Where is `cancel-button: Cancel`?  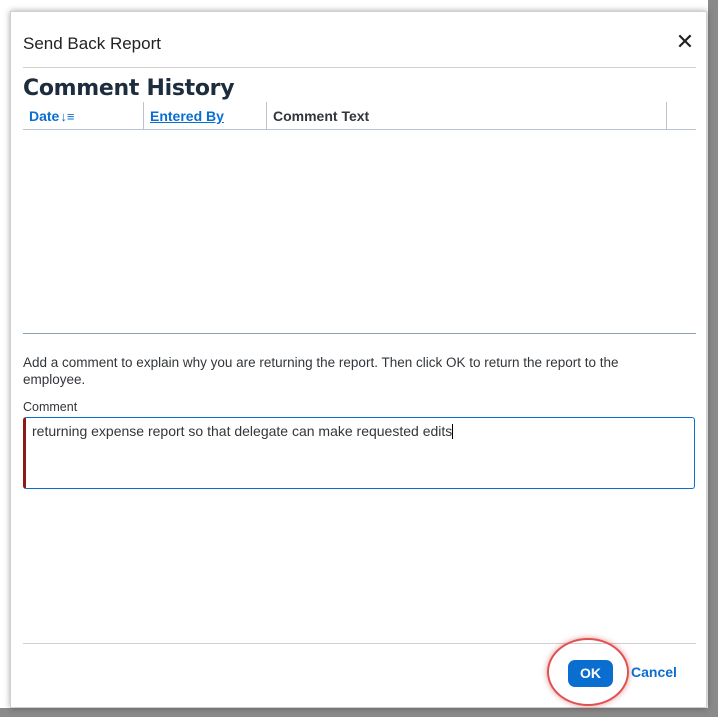 cancel-button: Cancel is located at coordinates (654, 672).